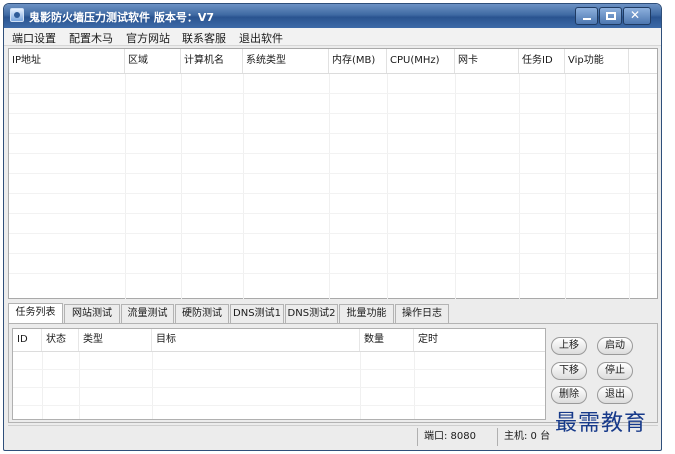  What do you see at coordinates (311, 313) in the screenshot?
I see `tab-dns-test-2: DNS测试2` at bounding box center [311, 313].